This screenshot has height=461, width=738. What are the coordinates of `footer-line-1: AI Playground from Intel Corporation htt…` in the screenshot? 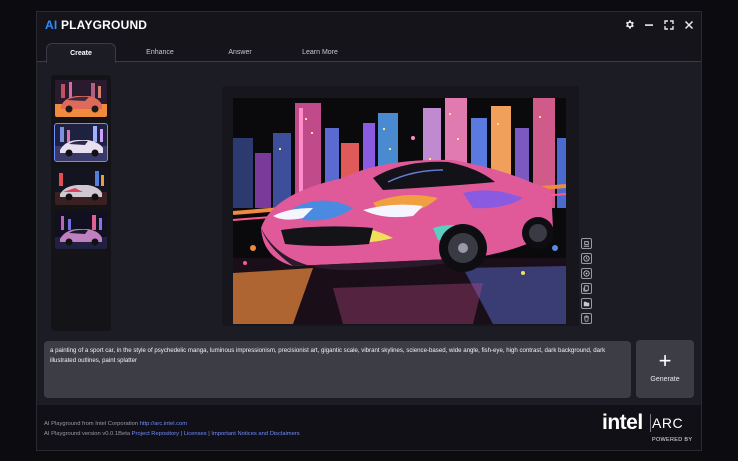 It's located at (115, 424).